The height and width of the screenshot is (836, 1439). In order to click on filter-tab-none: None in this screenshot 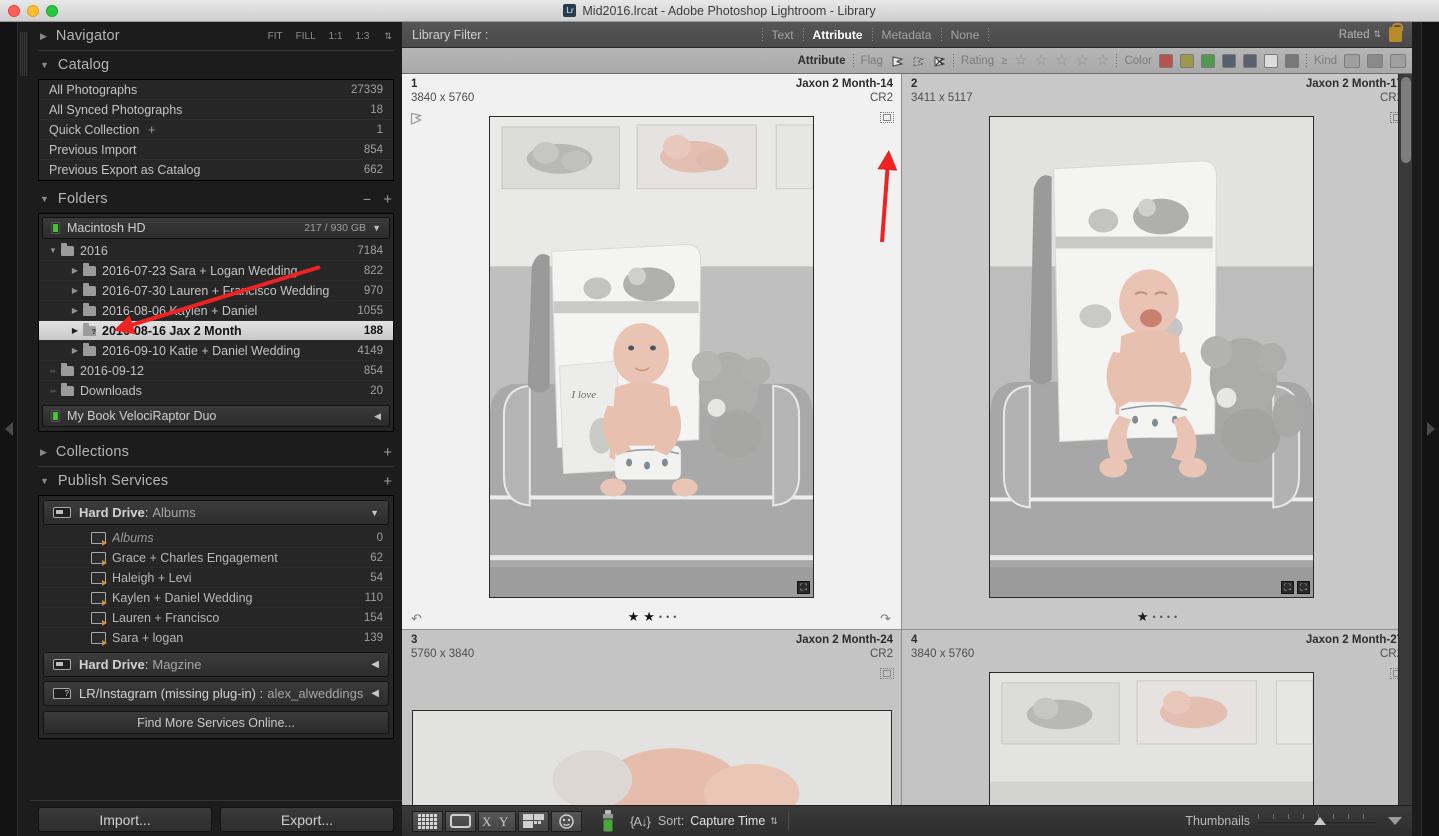, I will do `click(965, 35)`.